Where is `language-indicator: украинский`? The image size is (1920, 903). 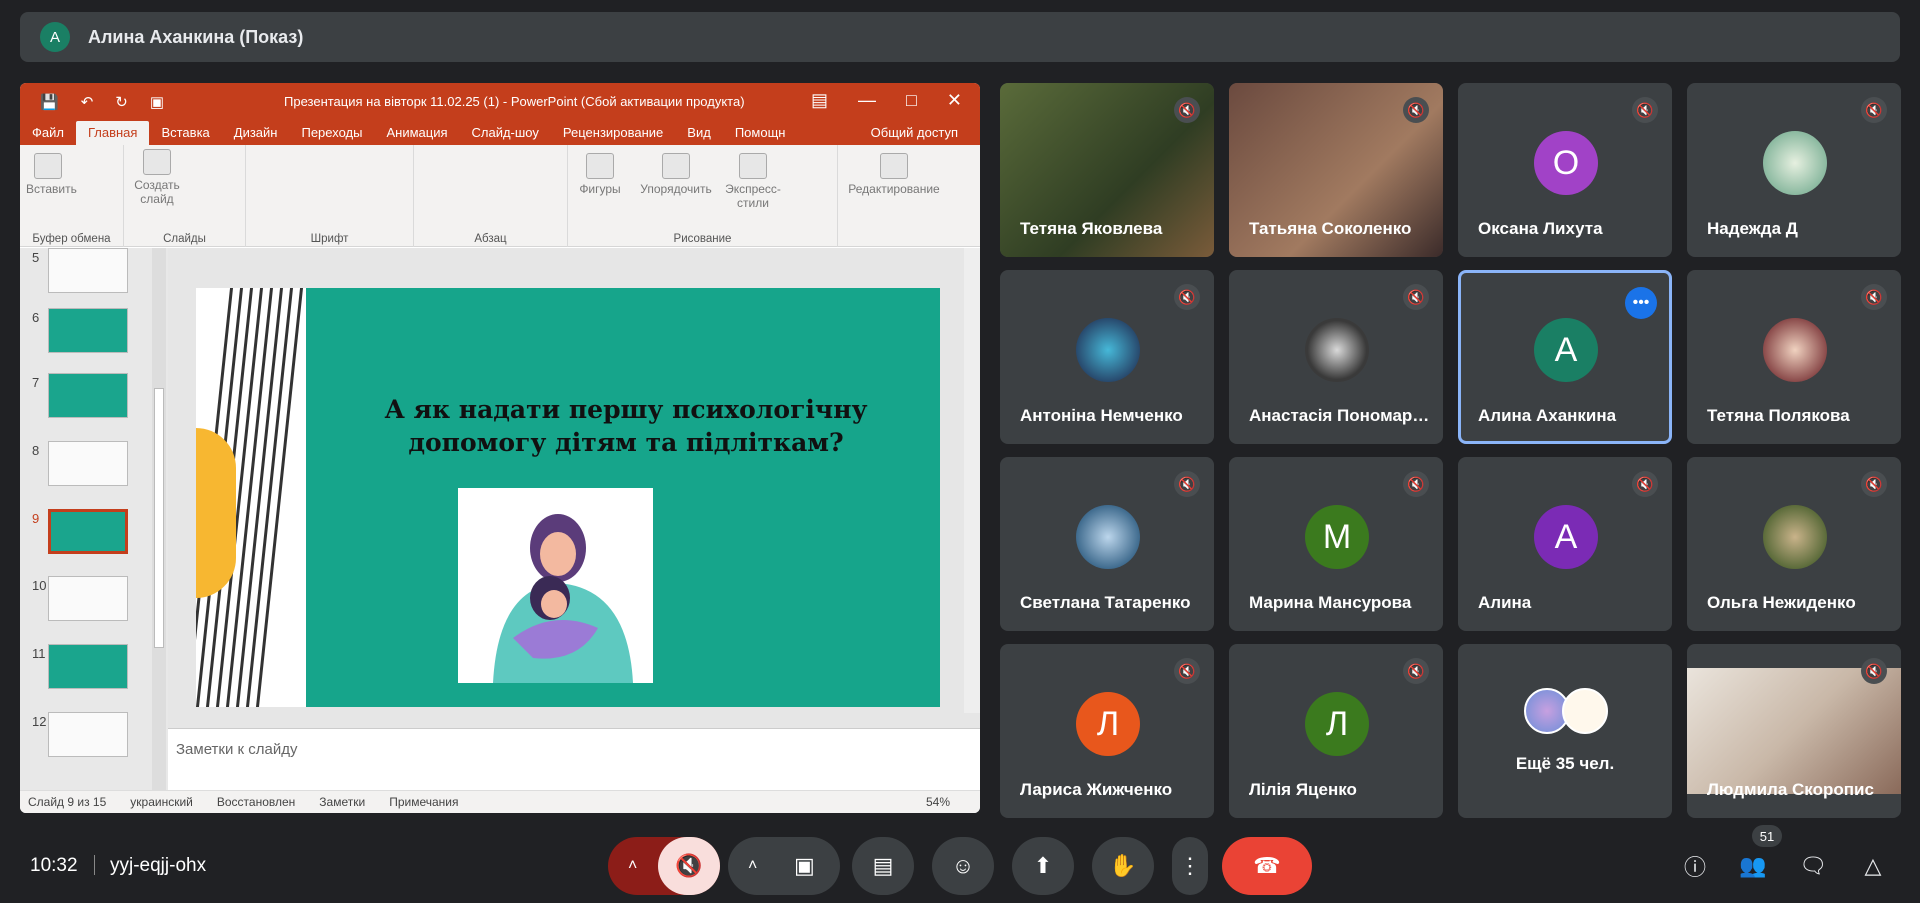 language-indicator: украинский is located at coordinates (161, 802).